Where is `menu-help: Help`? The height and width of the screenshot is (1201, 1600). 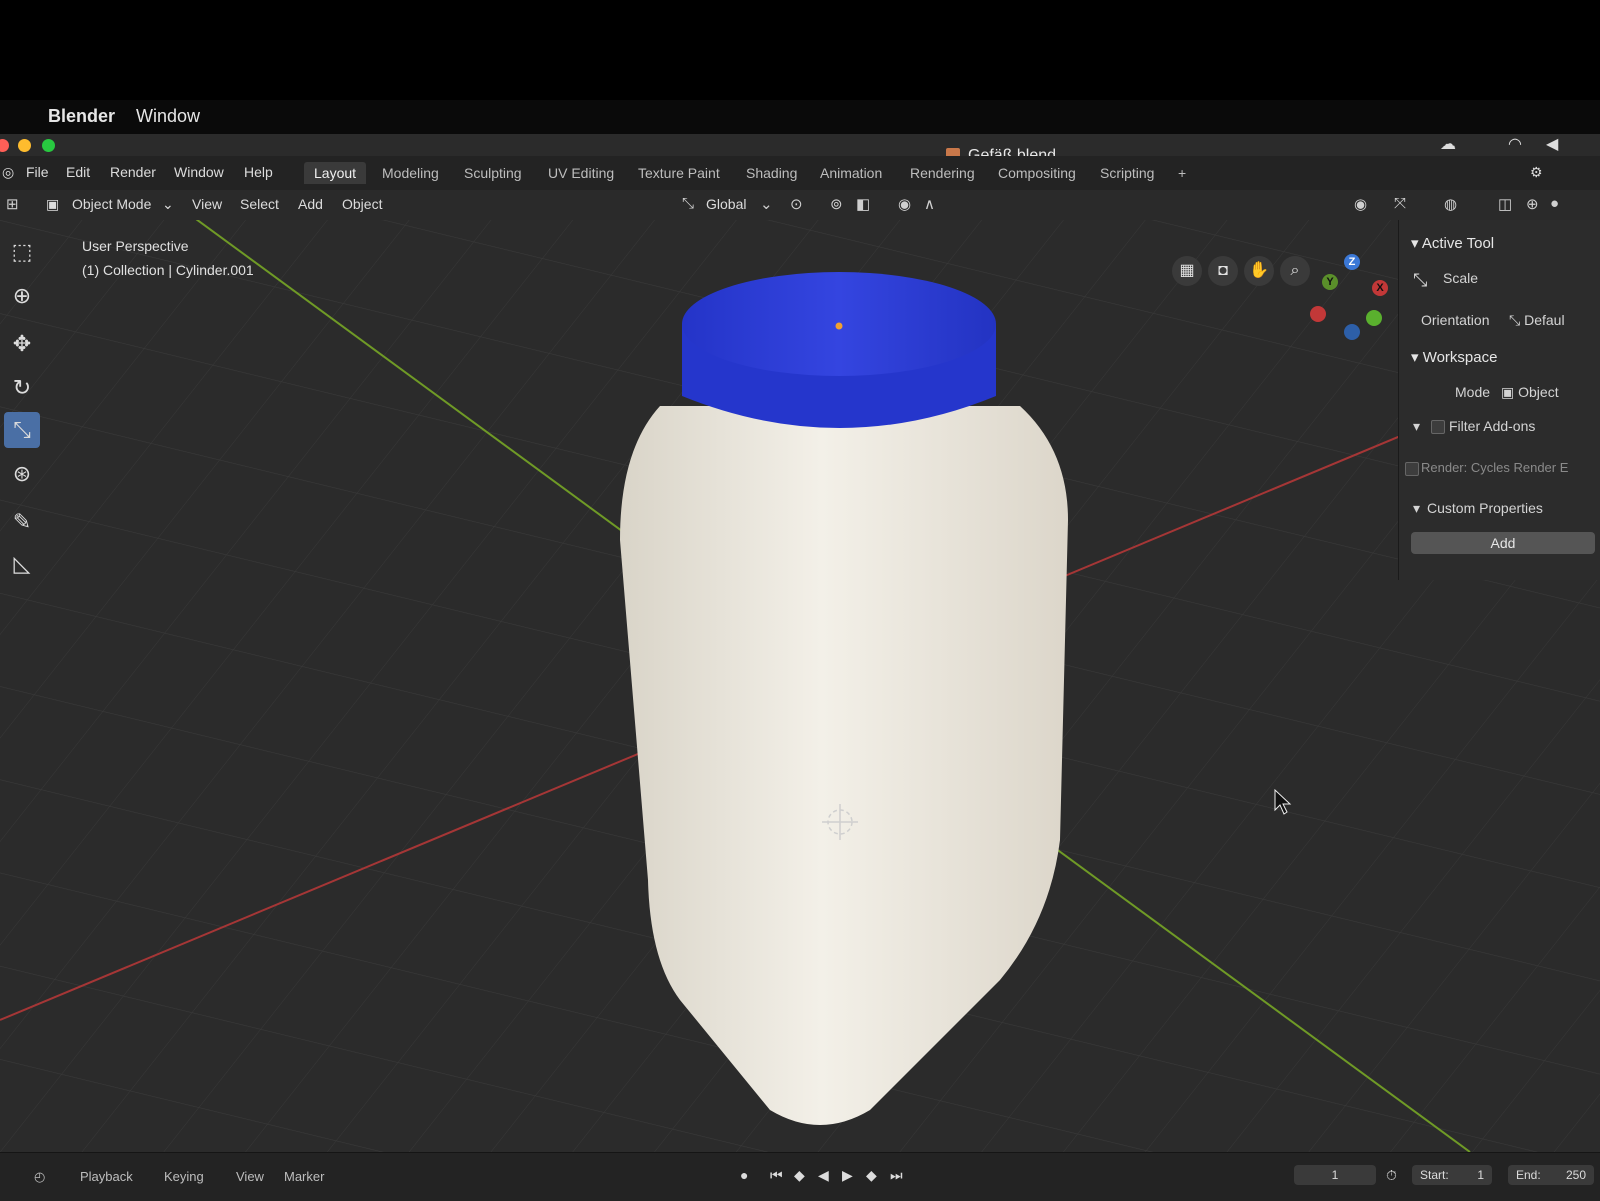 menu-help: Help is located at coordinates (258, 172).